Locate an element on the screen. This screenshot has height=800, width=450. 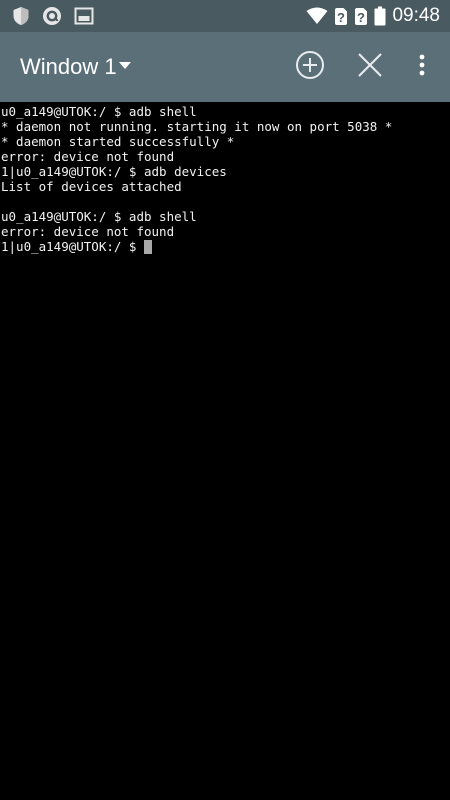
terminal-cursor is located at coordinates (148, 247).